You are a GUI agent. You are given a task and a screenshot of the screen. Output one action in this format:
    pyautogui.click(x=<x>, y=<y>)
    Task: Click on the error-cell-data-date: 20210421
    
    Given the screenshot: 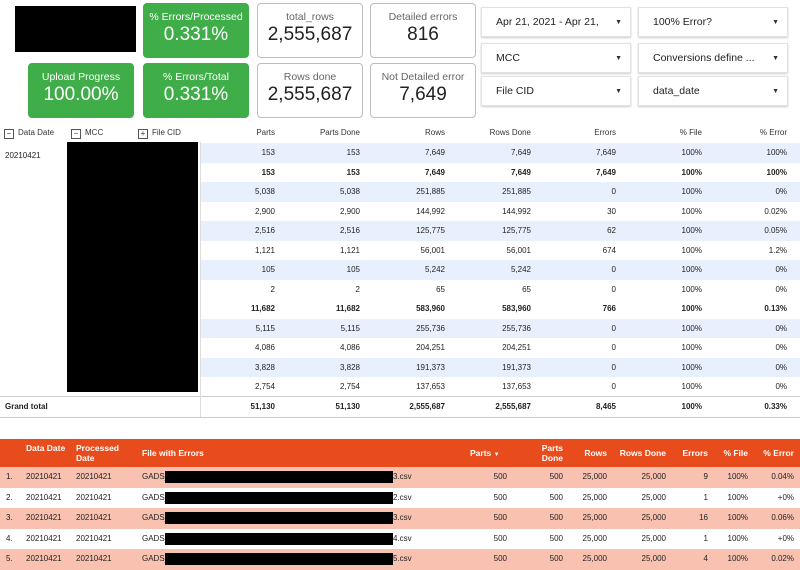 What is the action you would take?
    pyautogui.click(x=44, y=517)
    